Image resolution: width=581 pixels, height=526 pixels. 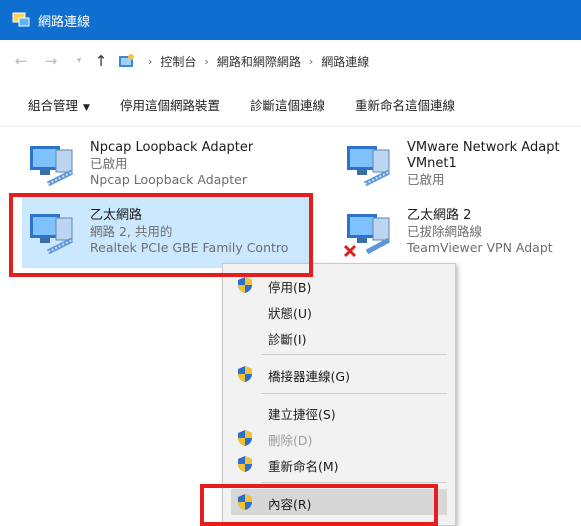 What do you see at coordinates (21, 19) in the screenshot?
I see `network-connections-icon` at bounding box center [21, 19].